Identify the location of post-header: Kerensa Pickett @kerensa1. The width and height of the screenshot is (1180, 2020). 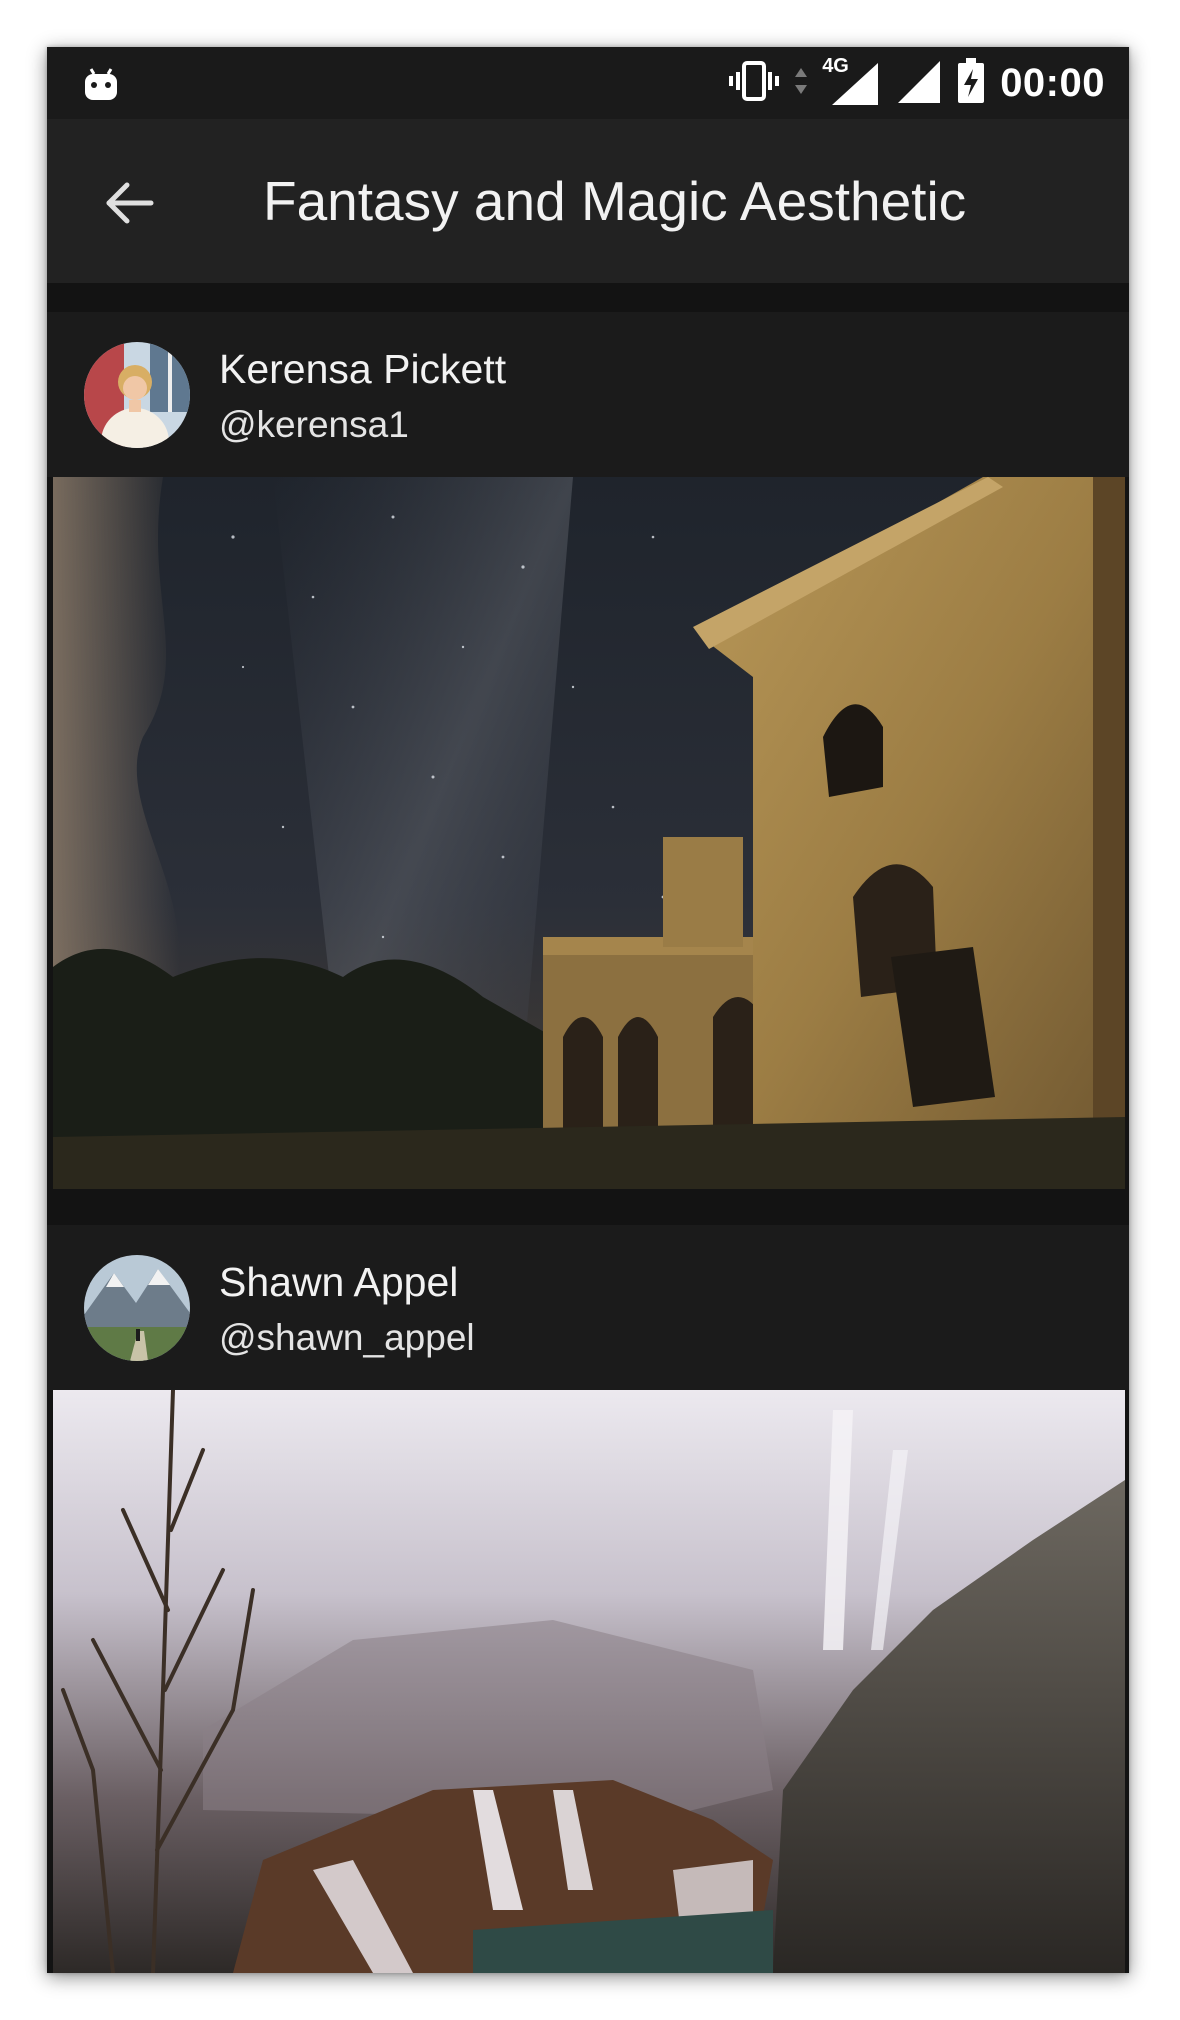
(588, 394).